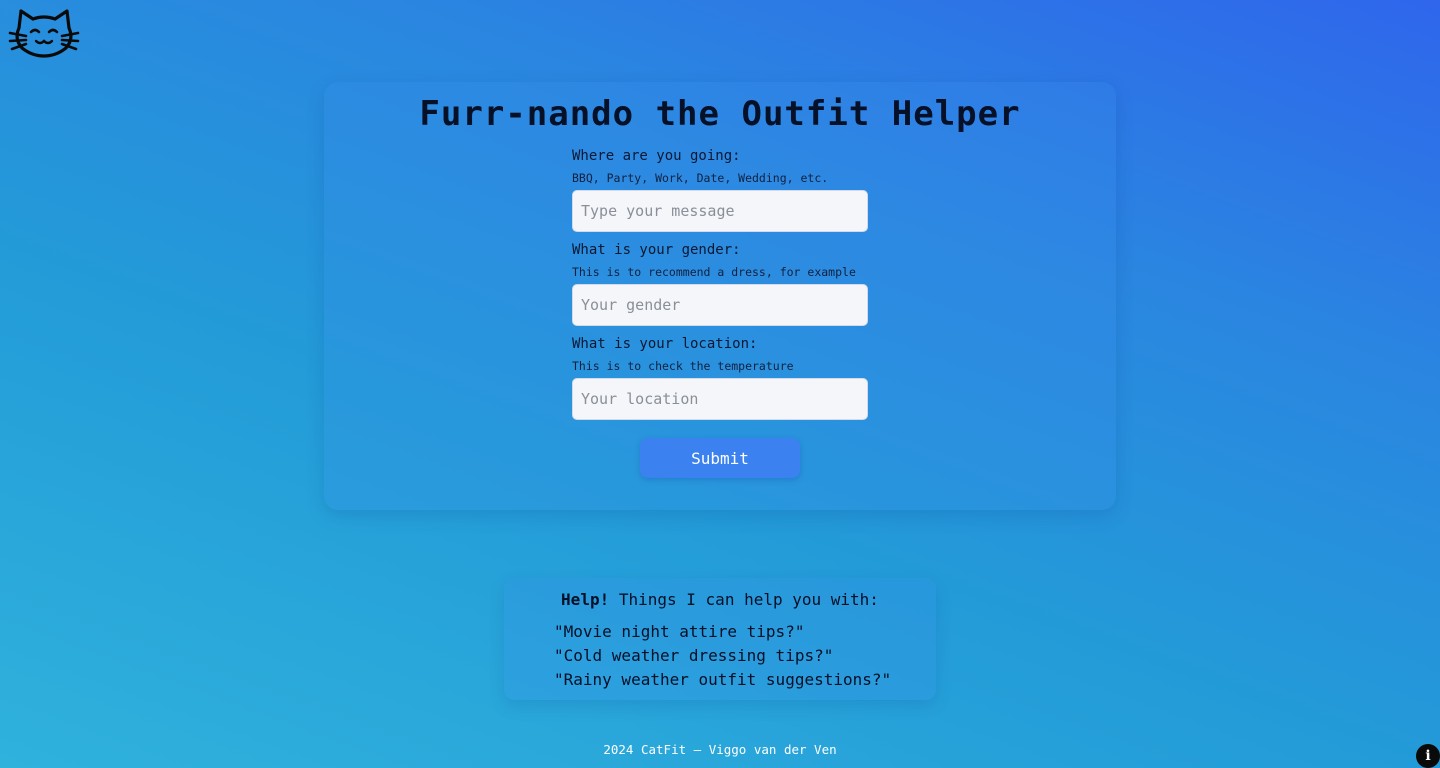  What do you see at coordinates (683, 366) in the screenshot?
I see `location-hint: This is to check the temperature` at bounding box center [683, 366].